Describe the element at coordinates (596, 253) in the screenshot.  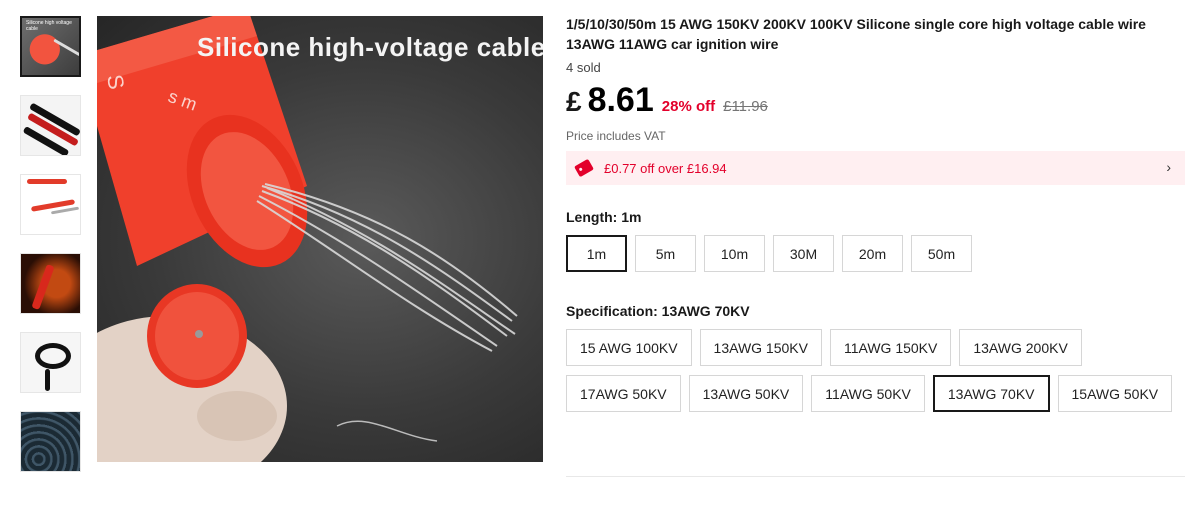
I see `length-option-1m: 1m` at that location.